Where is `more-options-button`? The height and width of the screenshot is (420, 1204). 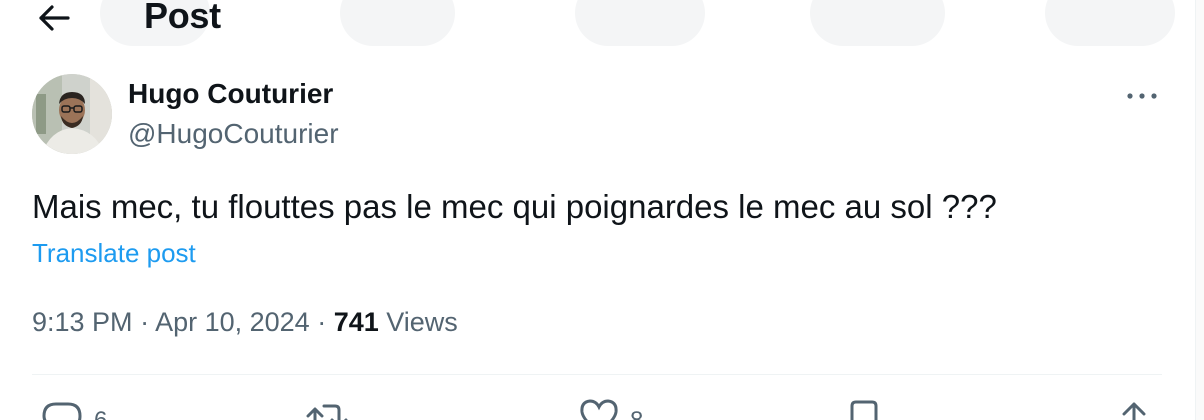
more-options-button is located at coordinates (1142, 96).